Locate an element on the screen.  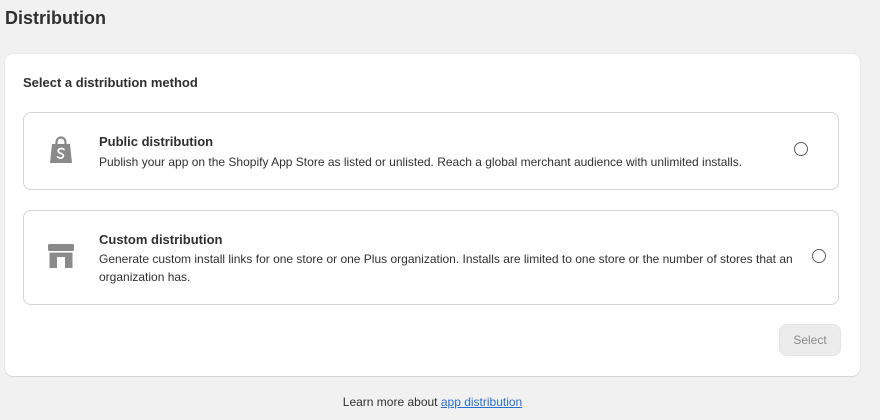
page-title: Distribution is located at coordinates (55, 18).